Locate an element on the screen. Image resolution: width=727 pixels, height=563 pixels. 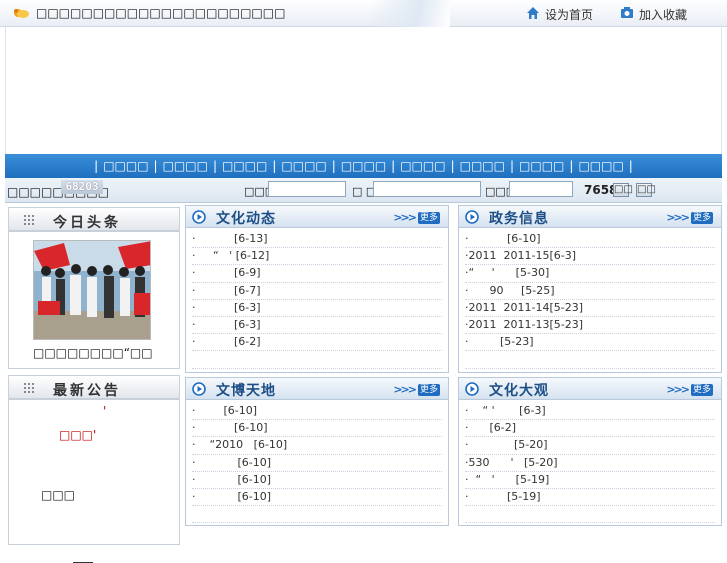
favorite-icon is located at coordinates (627, 14).